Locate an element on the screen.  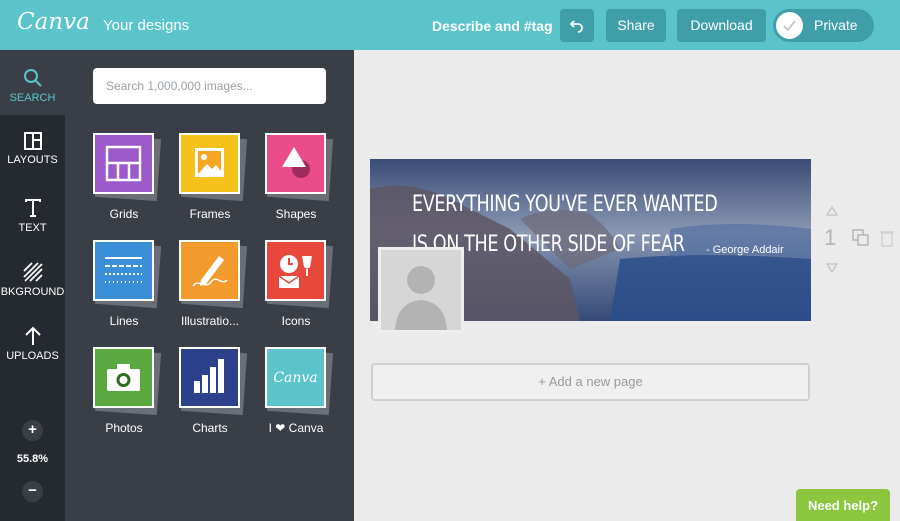
search-icon is located at coordinates (32, 78).